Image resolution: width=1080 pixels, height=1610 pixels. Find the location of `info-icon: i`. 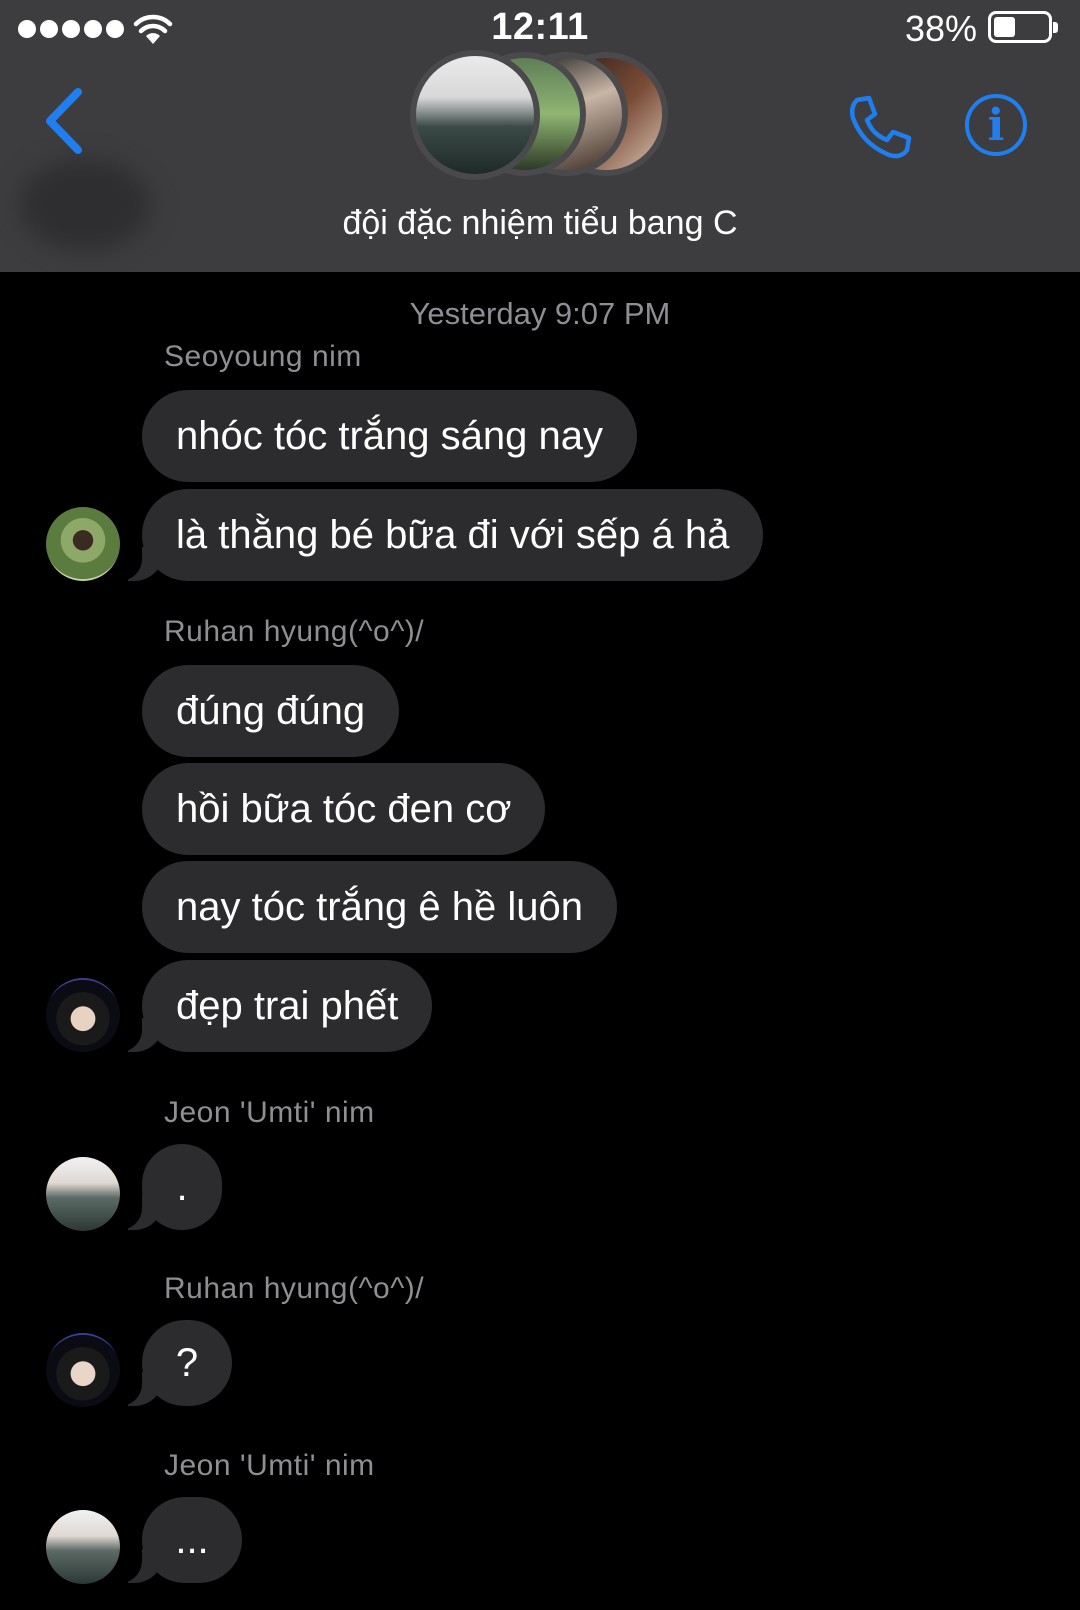

info-icon: i is located at coordinates (996, 125).